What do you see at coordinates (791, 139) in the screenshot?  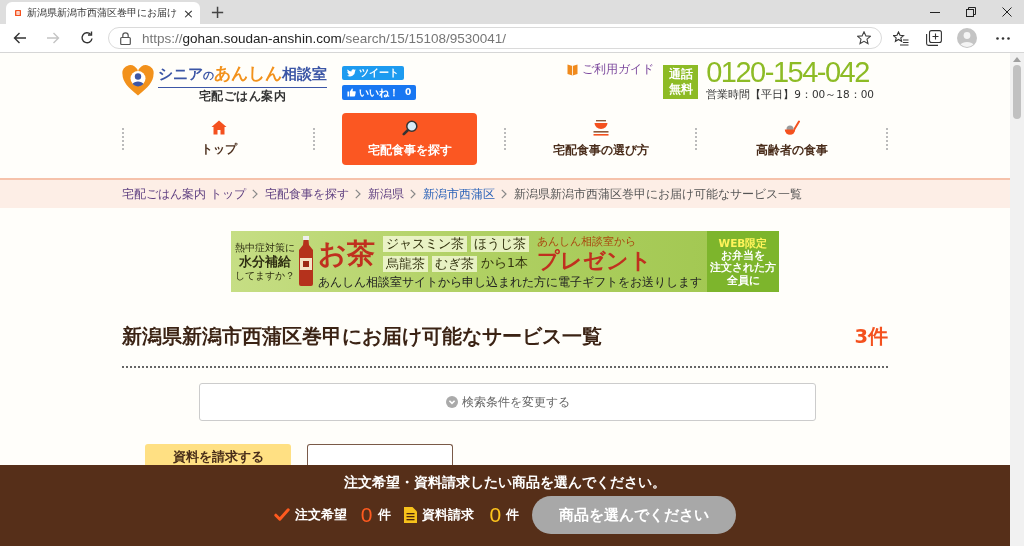 I see `nav-tab: 高齢者の食事` at bounding box center [791, 139].